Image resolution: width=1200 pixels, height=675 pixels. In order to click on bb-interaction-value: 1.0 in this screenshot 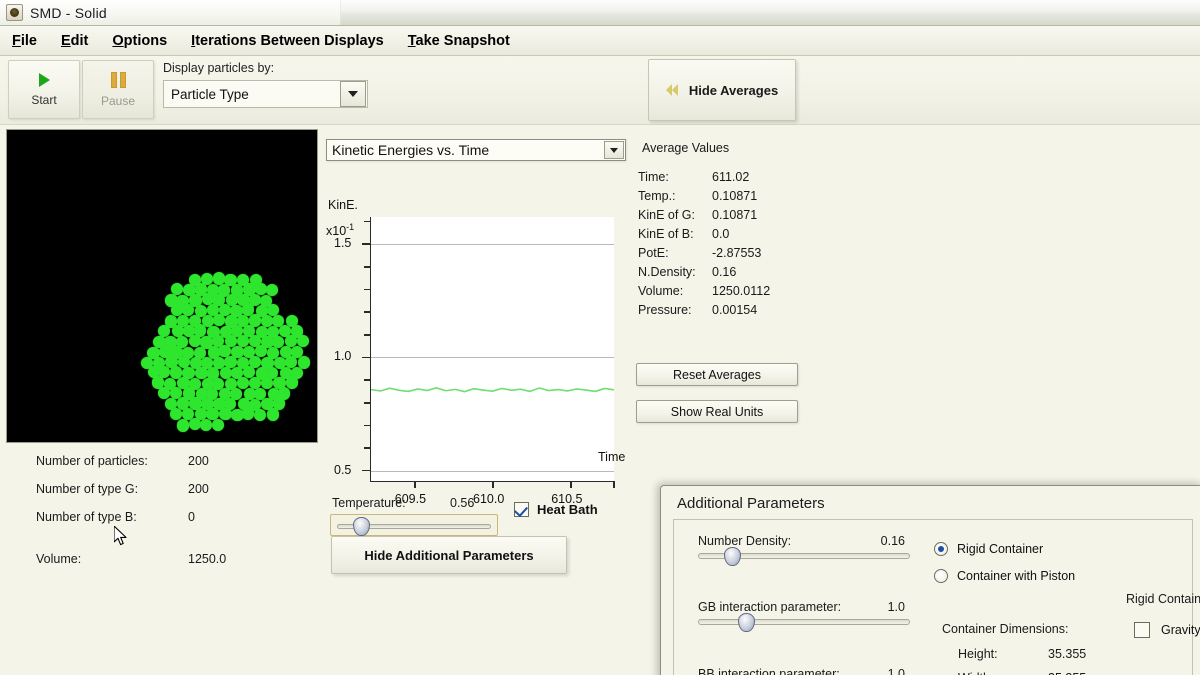, I will do `click(896, 671)`.